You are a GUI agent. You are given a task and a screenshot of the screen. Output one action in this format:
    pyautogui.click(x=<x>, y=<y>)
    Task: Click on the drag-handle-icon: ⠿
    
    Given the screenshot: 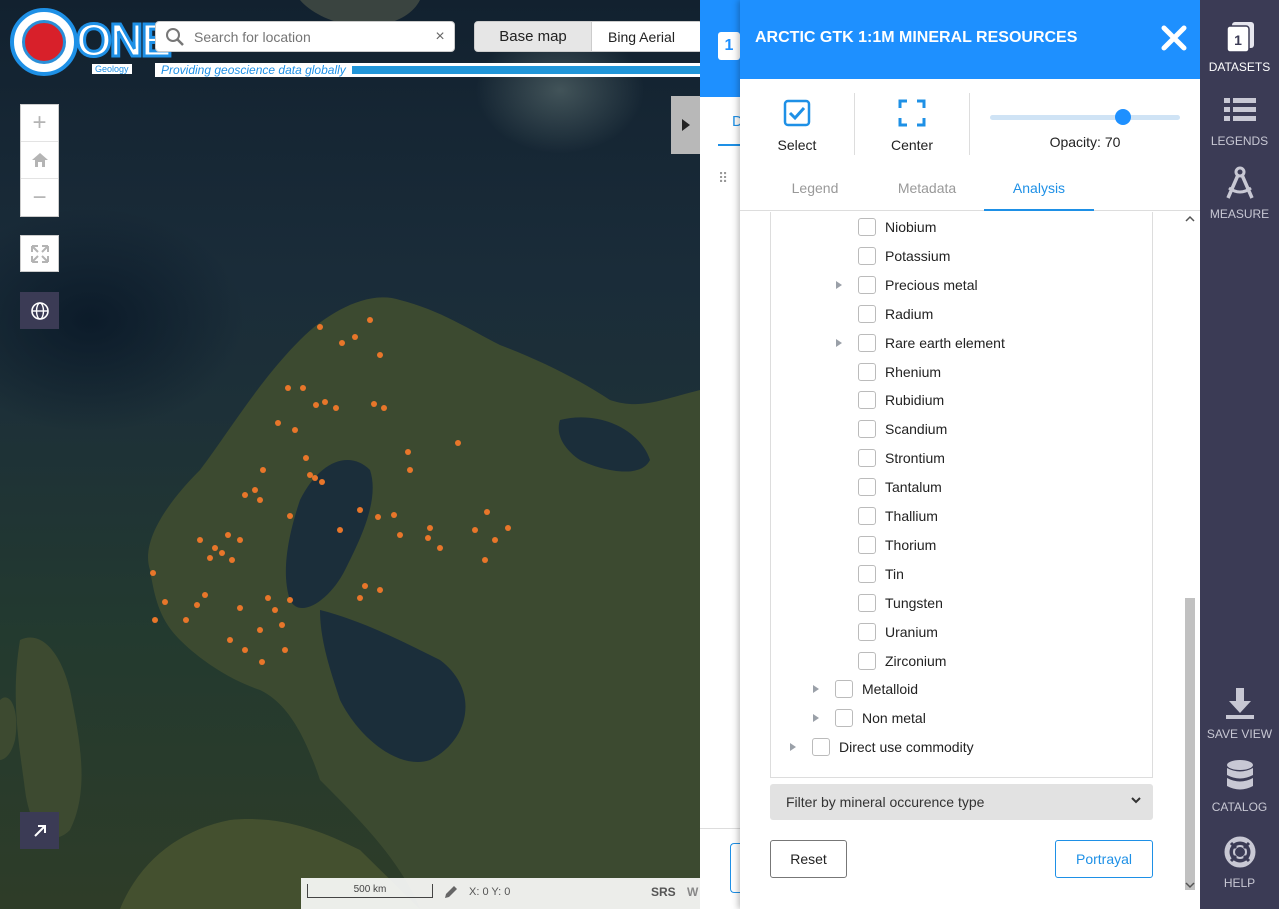 What is the action you would take?
    pyautogui.click(x=723, y=178)
    